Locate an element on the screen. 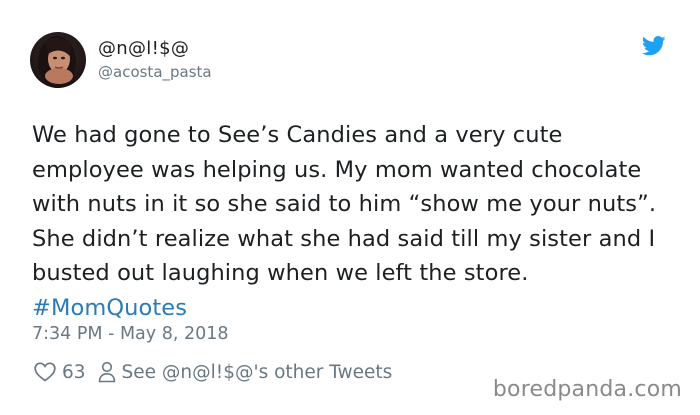 The height and width of the screenshot is (415, 700). hashtag-link: #MomQuotes is located at coordinates (109, 308).